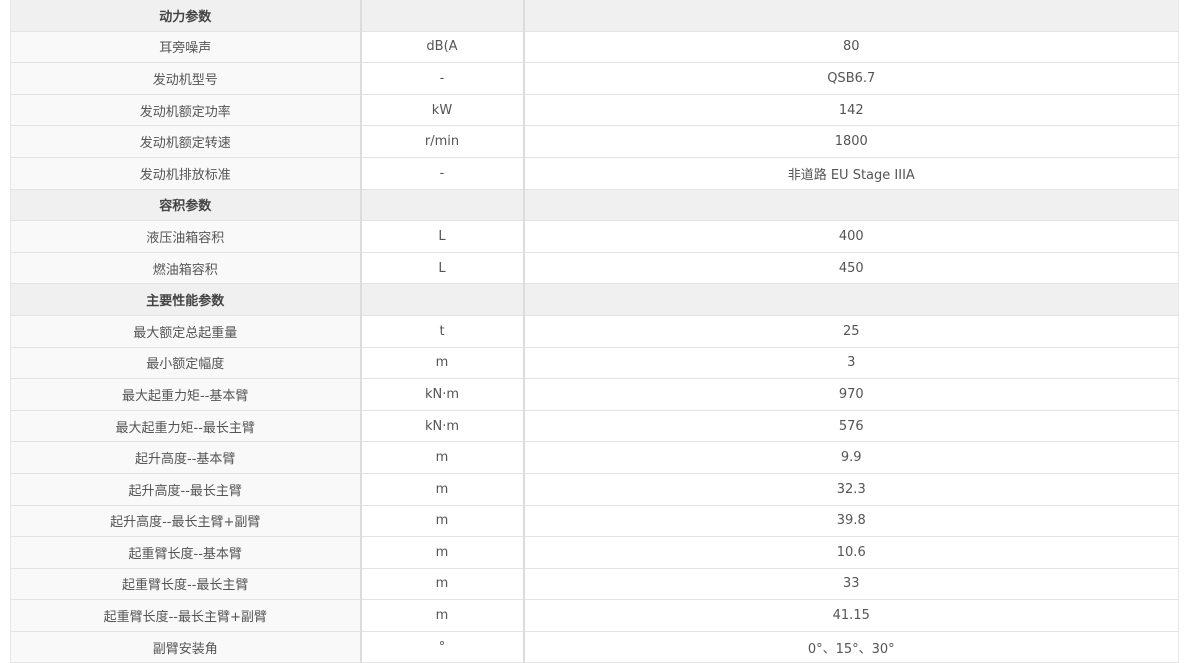  What do you see at coordinates (185, 299) in the screenshot?
I see `section-title: 主要性能参数` at bounding box center [185, 299].